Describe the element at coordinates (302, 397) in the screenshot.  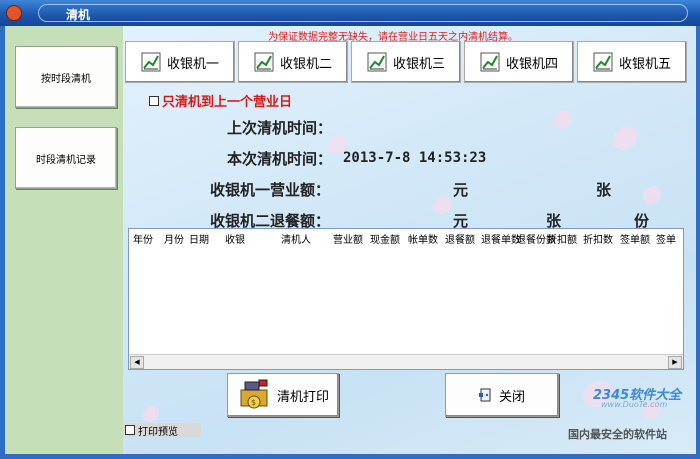
I see `clear-print-label: 清机打印` at that location.